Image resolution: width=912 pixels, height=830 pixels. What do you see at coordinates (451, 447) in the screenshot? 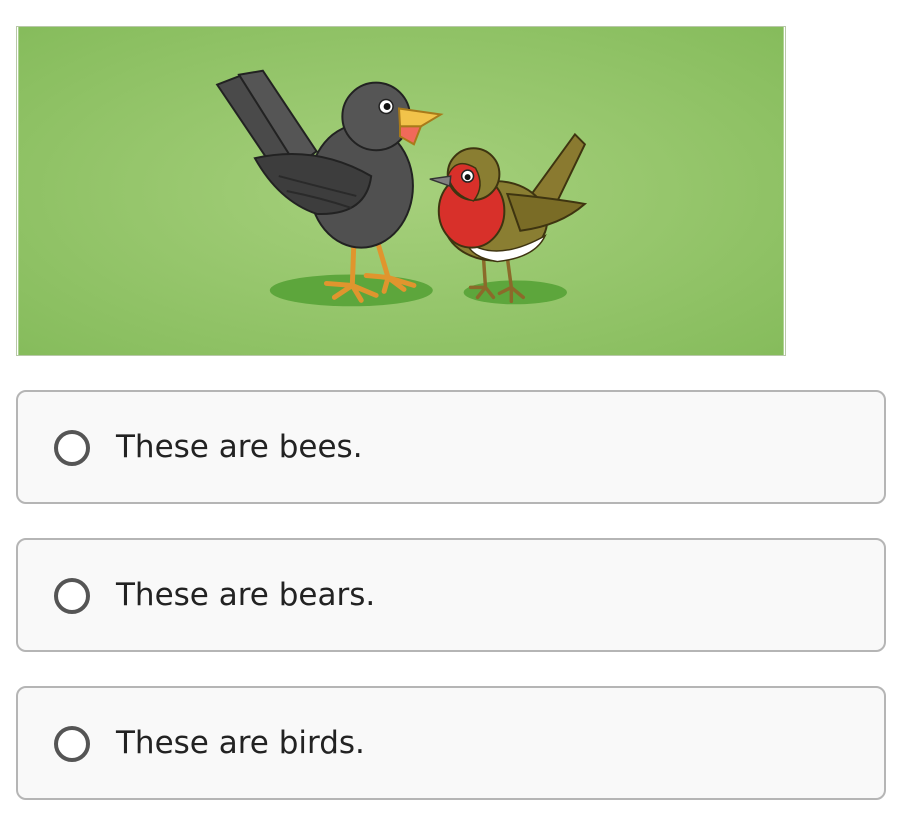
I see `answer-choice-bees: These are bees.` at bounding box center [451, 447].